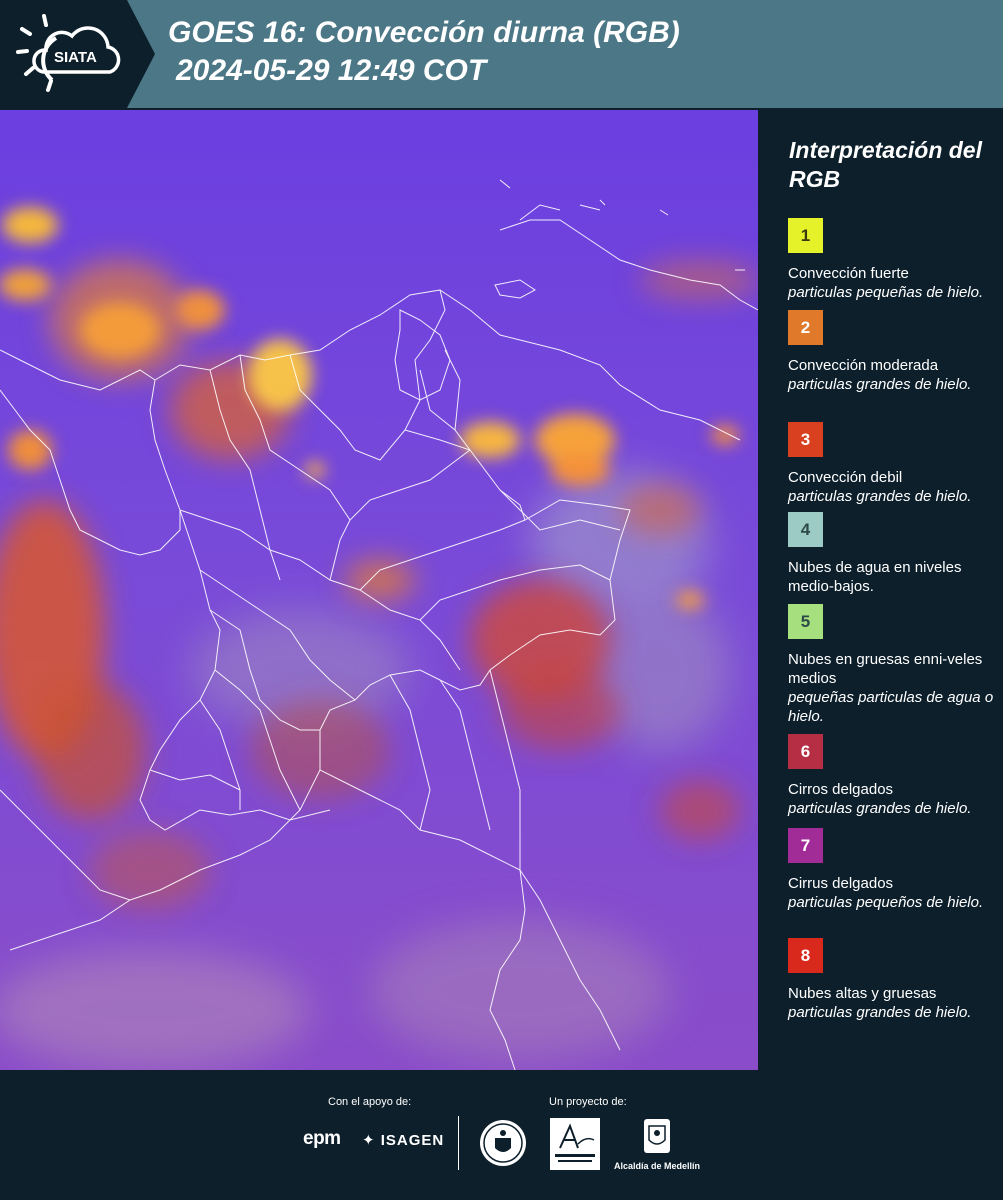  What do you see at coordinates (424, 32) in the screenshot?
I see `title-line-1: GOES 16: Convección diurna (RGB)` at bounding box center [424, 32].